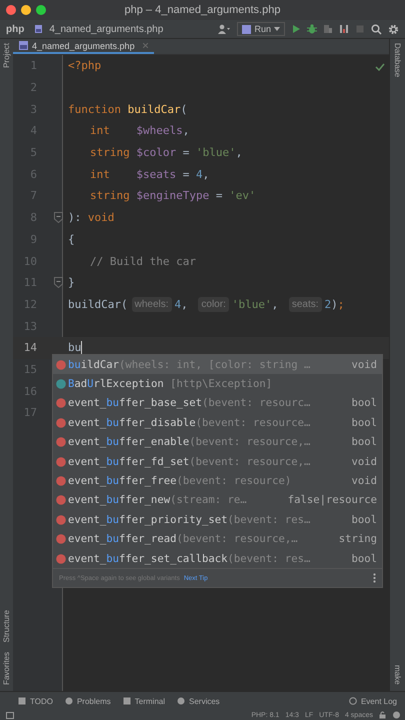  Describe the element at coordinates (305, 304) in the screenshot. I see `parameter-hint: seats:` at that location.